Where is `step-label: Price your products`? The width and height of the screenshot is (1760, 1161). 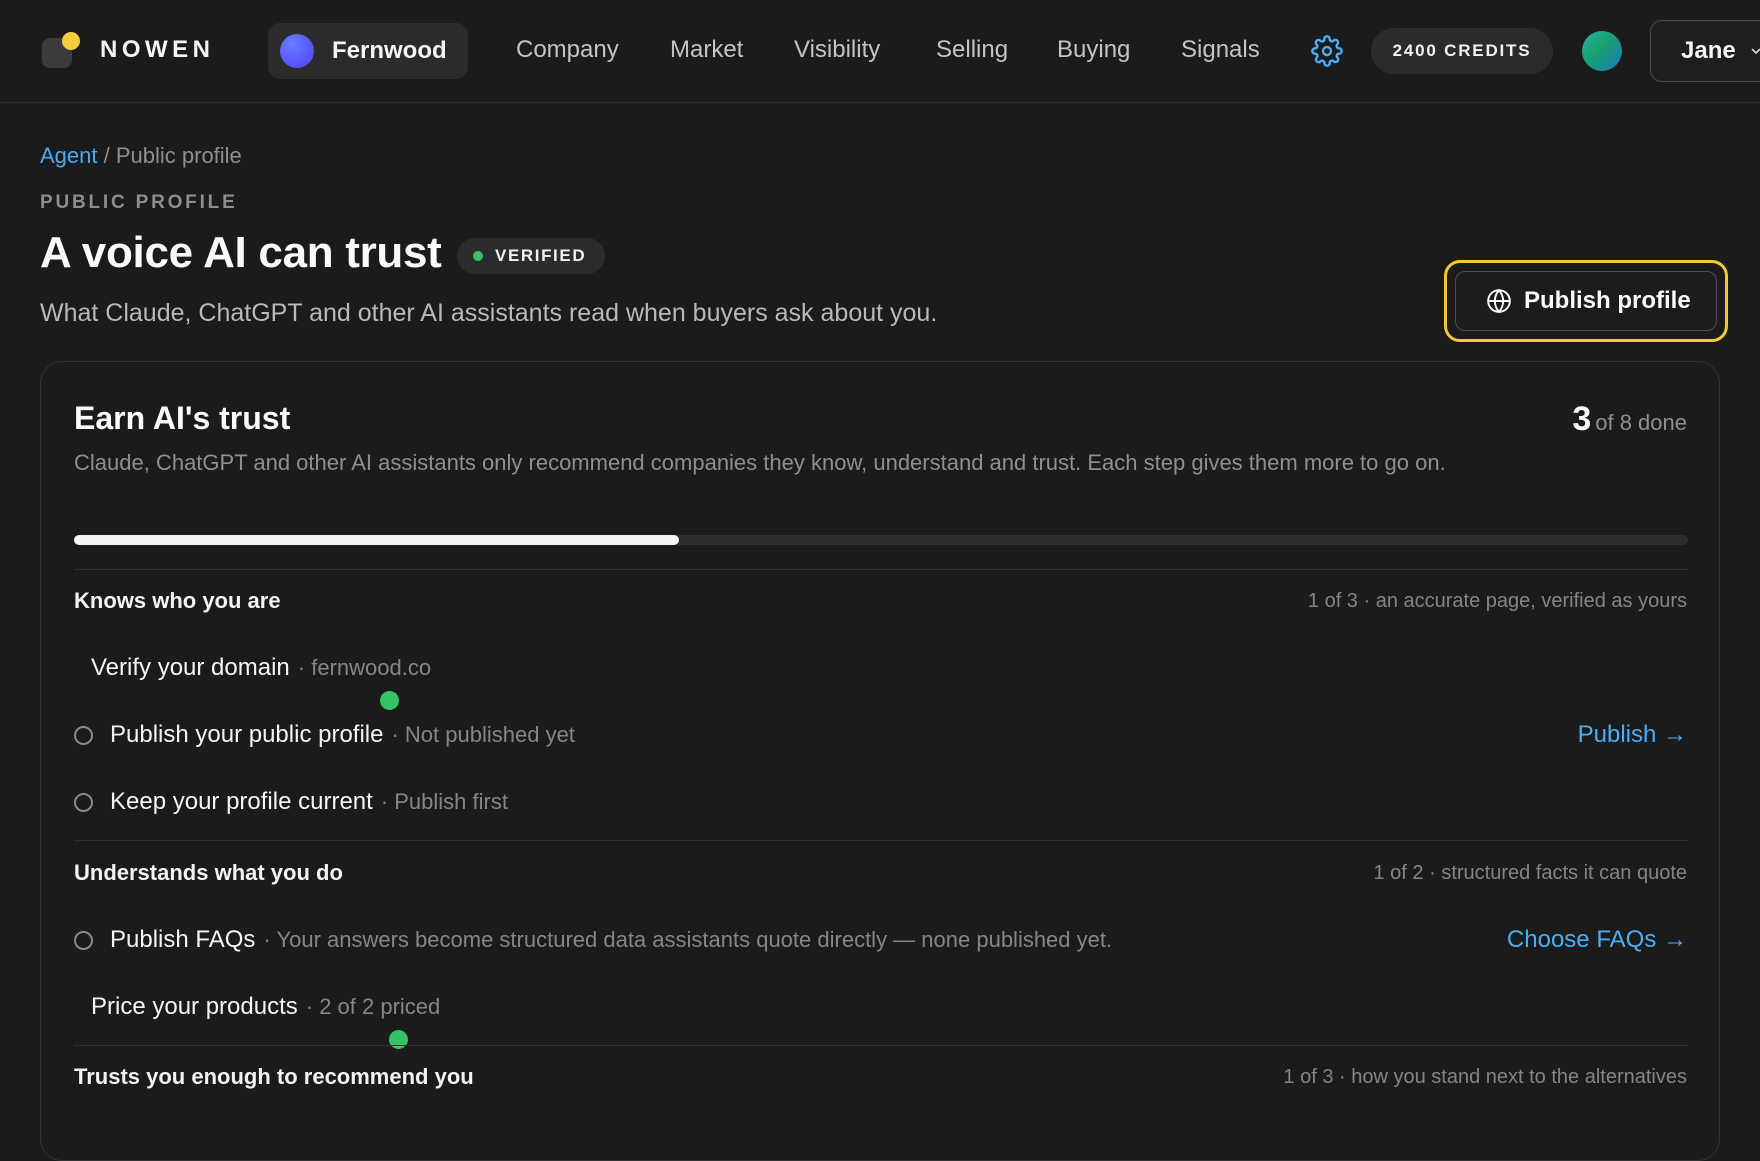 step-label: Price your products is located at coordinates (194, 1006).